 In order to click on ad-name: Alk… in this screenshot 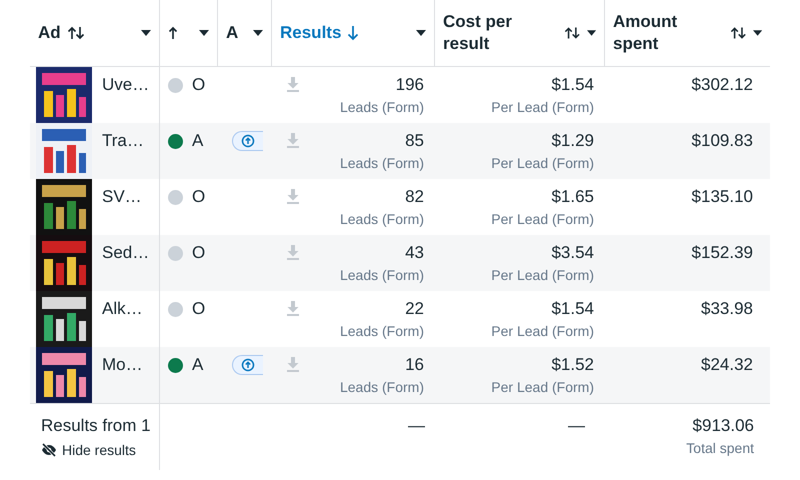, I will do `click(122, 319)`.